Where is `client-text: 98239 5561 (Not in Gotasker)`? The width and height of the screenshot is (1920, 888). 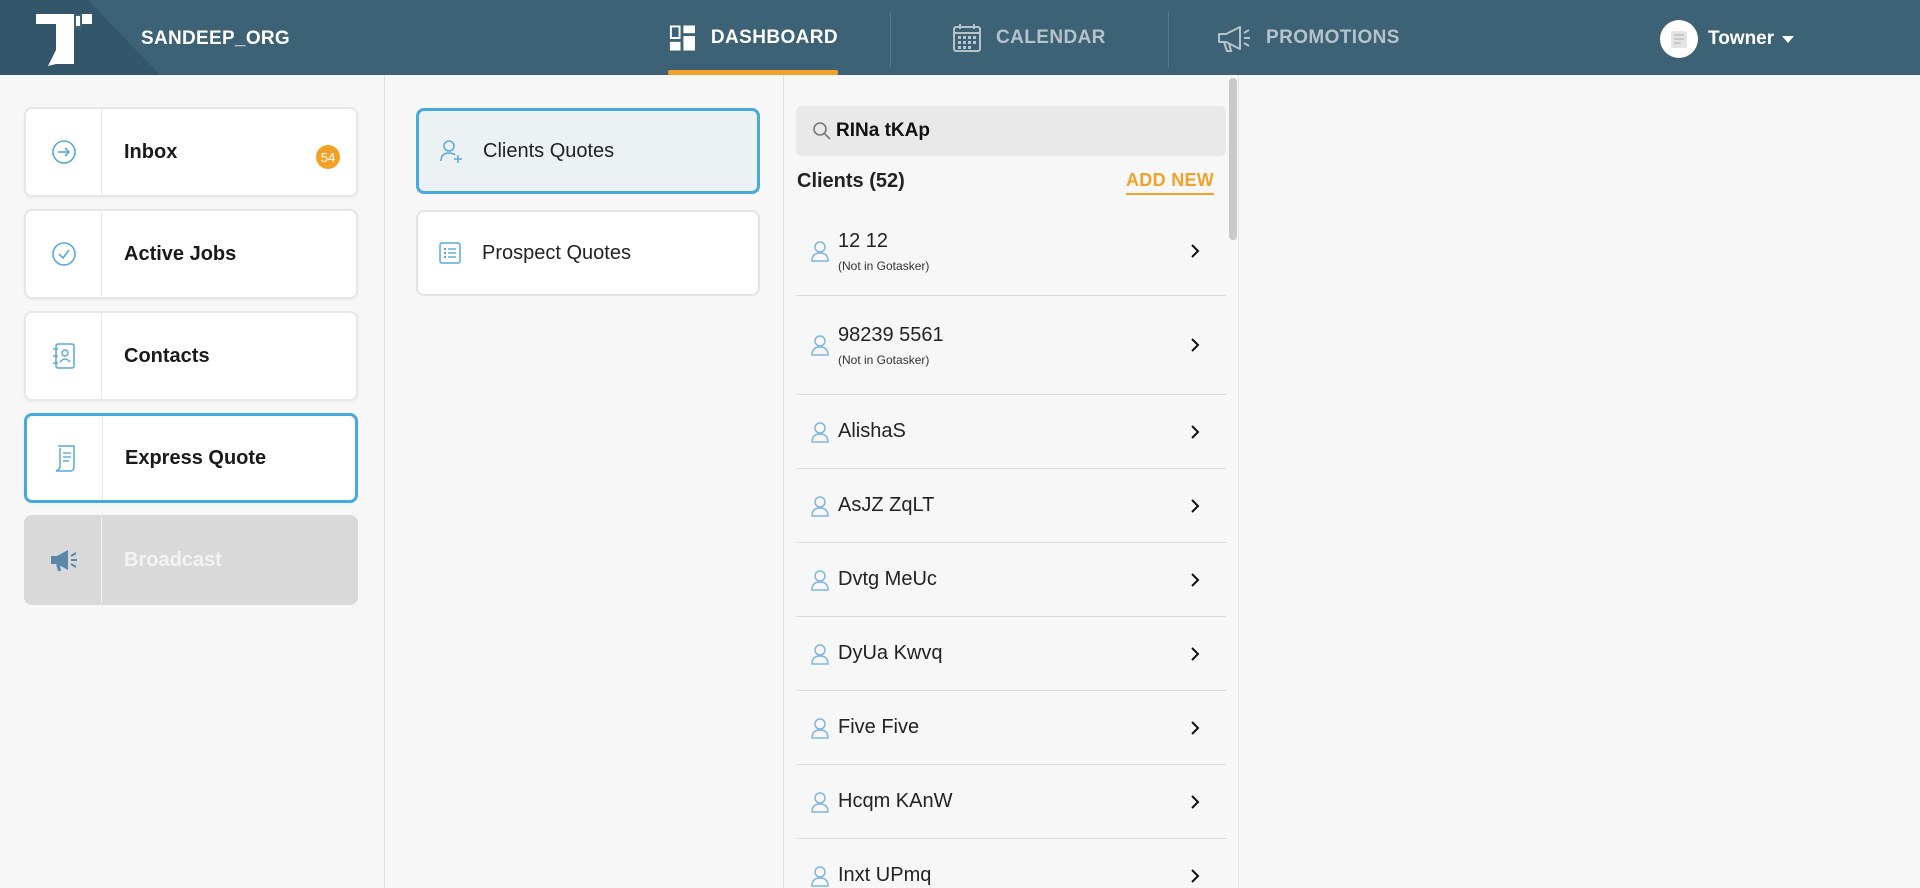 client-text: 98239 5561 (Not in Gotasker) is located at coordinates (891, 345).